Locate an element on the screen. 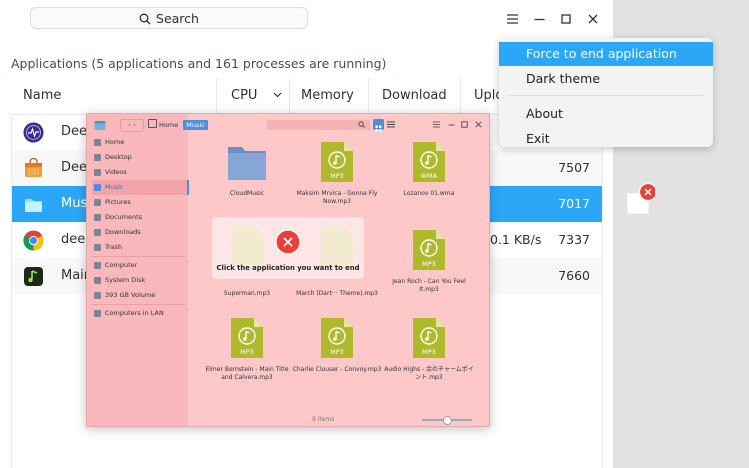 This screenshot has width=749, height=468. file-item: MP3 Audio Highs - 余のチャームポイント.mp3 is located at coordinates (429, 350).